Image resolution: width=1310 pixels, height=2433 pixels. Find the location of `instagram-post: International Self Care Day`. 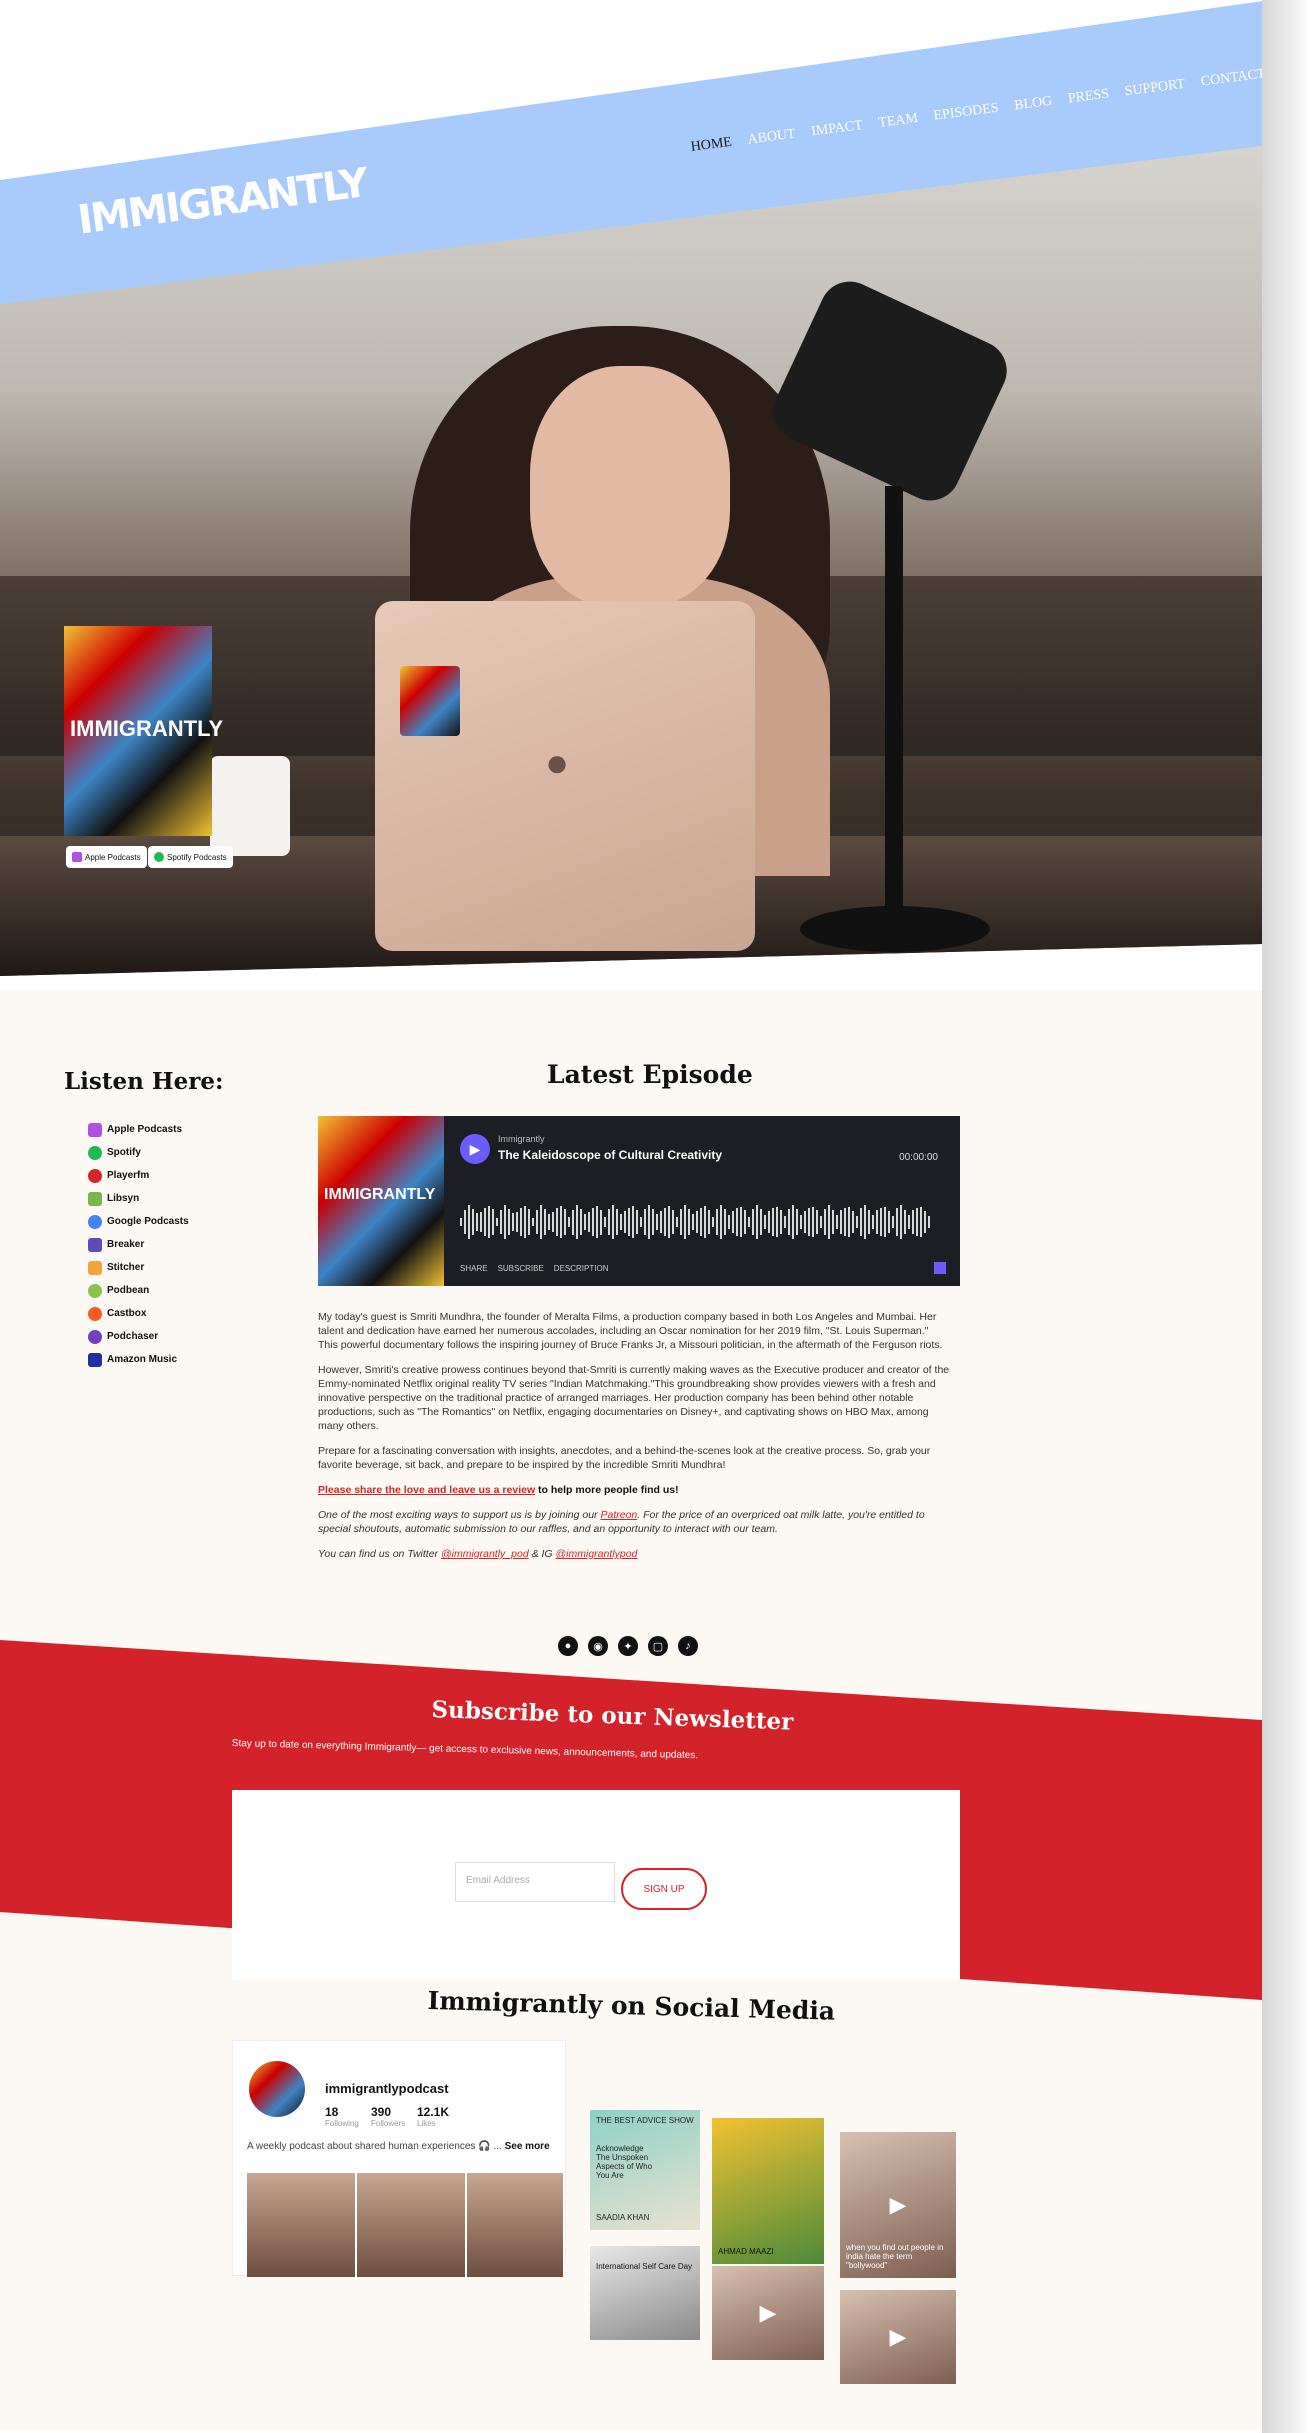

instagram-post: International Self Care Day is located at coordinates (645, 2293).